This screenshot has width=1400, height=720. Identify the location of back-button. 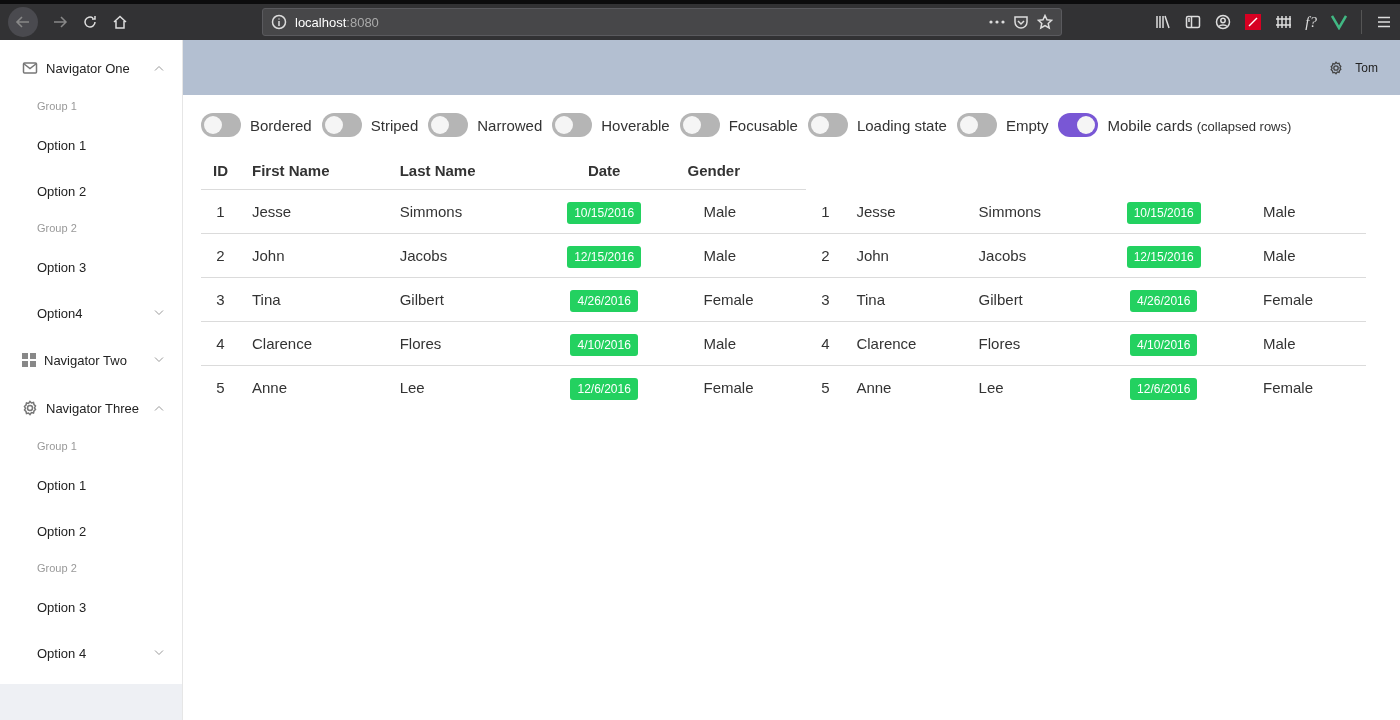
(23, 22).